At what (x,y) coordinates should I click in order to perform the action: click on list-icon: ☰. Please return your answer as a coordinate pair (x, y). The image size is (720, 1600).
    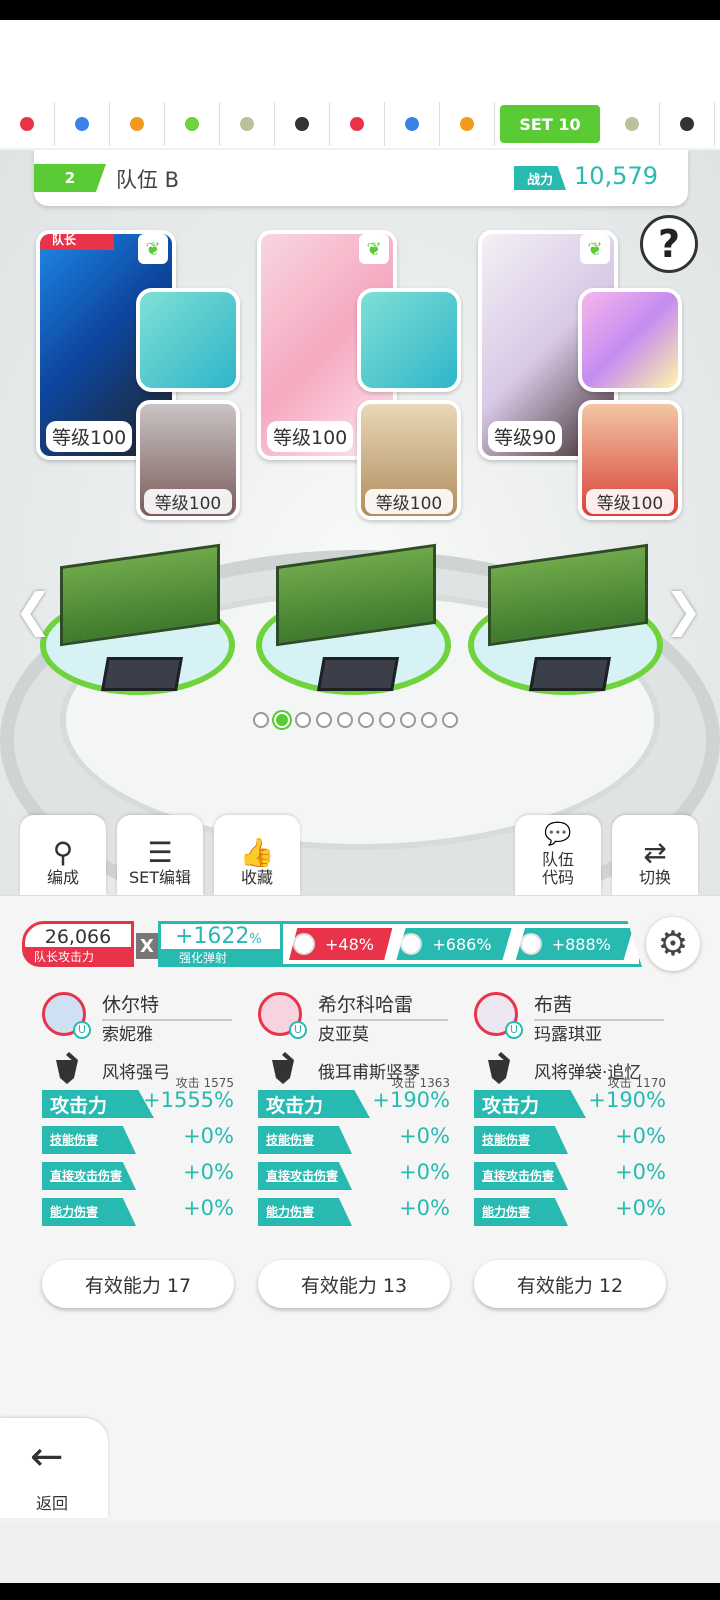
    Looking at the image, I should click on (160, 852).